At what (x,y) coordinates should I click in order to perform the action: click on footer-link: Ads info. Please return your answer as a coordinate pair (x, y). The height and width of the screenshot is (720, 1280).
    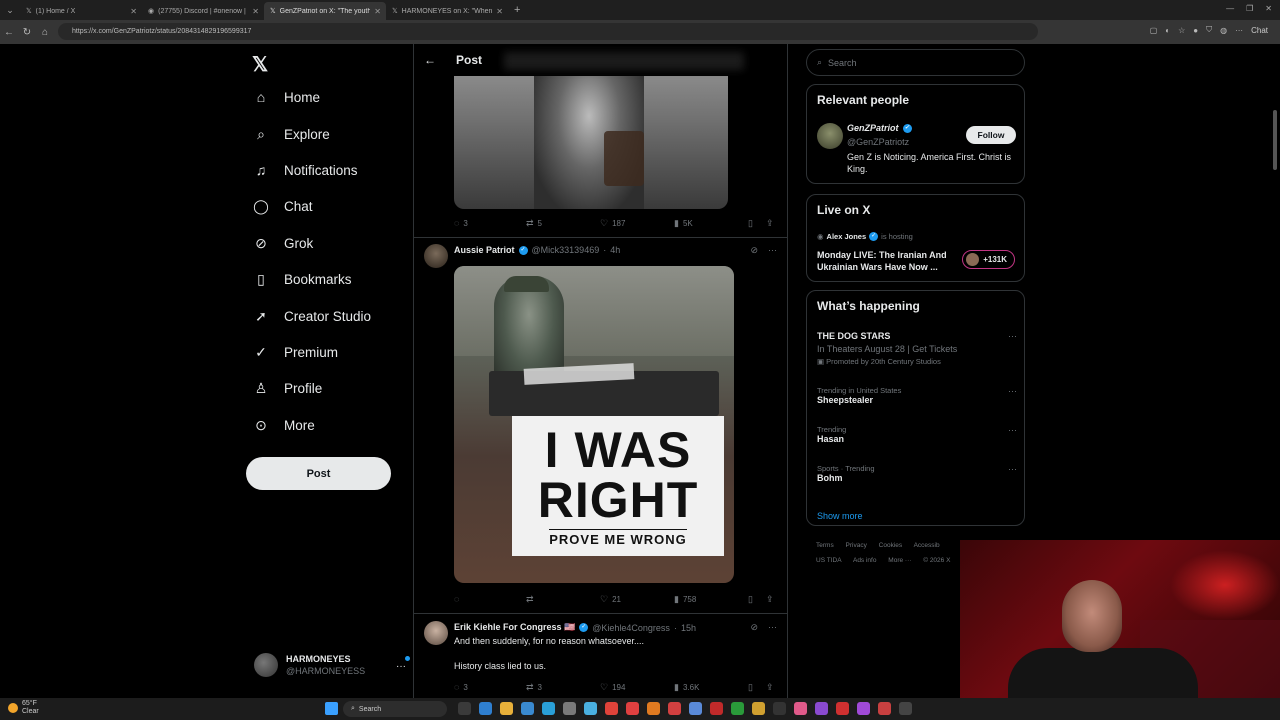
    Looking at the image, I should click on (865, 560).